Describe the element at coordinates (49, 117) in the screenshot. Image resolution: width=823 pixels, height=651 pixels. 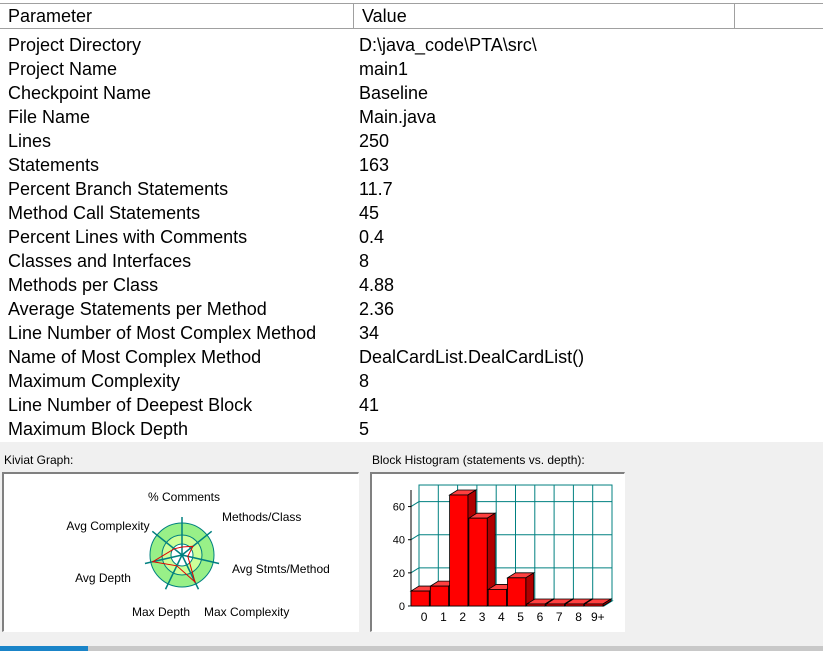
I see `parameter-cell: File Name` at that location.